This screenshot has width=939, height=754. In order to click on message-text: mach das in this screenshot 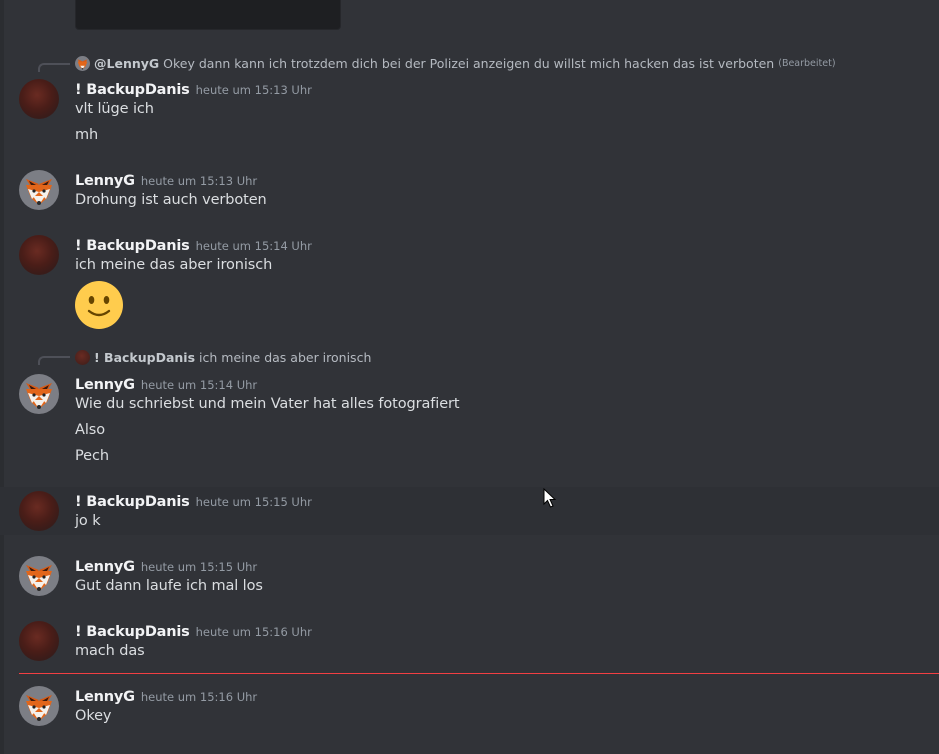, I will do `click(110, 651)`.